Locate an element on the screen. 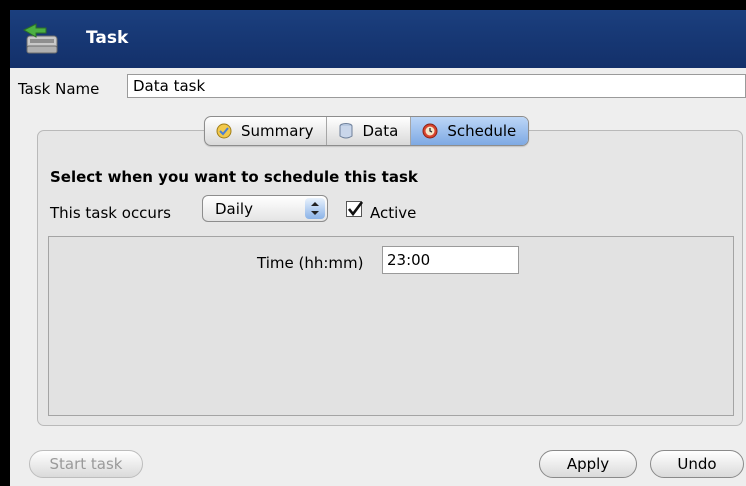  undo-button: Undo is located at coordinates (697, 464).